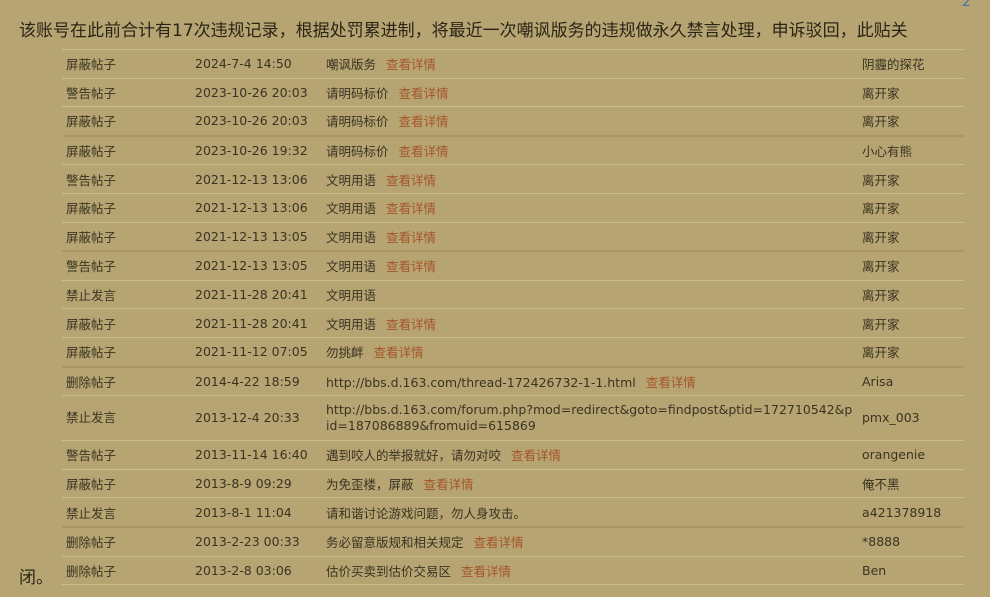 This screenshot has width=990, height=597. I want to click on record-date: 2013-12-4 20:33, so click(256, 418).